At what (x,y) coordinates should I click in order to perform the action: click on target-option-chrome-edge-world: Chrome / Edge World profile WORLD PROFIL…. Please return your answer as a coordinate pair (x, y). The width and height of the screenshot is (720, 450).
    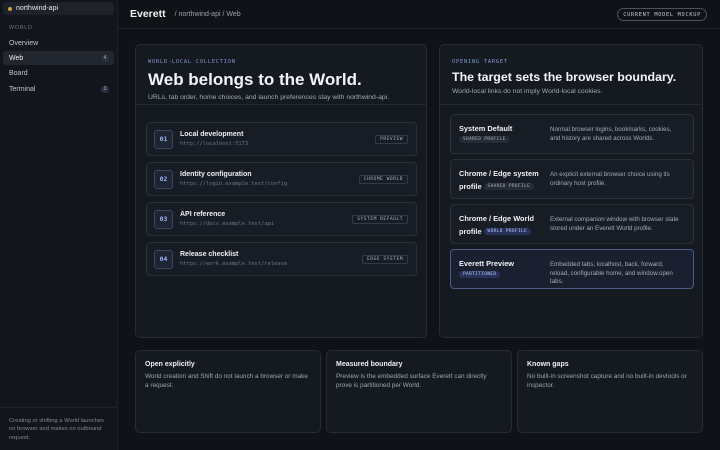
    Looking at the image, I should click on (572, 224).